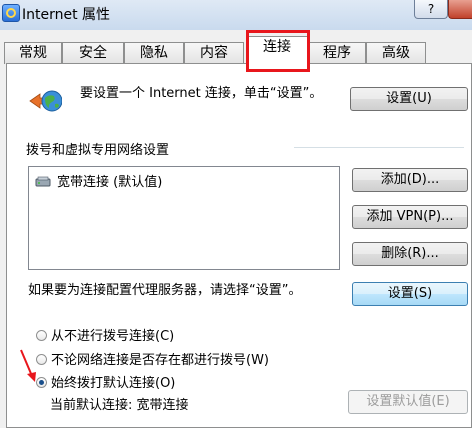 The image size is (472, 428). What do you see at coordinates (45, 101) in the screenshot?
I see `globe-icon` at bounding box center [45, 101].